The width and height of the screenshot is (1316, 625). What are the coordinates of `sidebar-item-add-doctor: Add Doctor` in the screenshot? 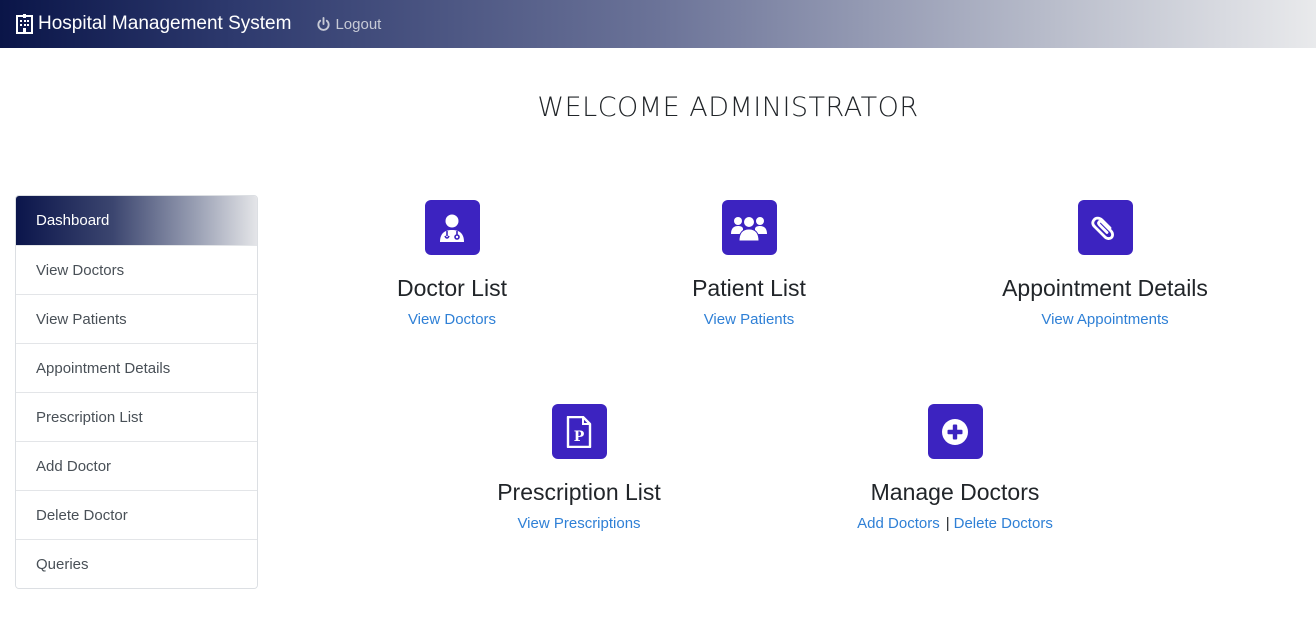 It's located at (136, 465).